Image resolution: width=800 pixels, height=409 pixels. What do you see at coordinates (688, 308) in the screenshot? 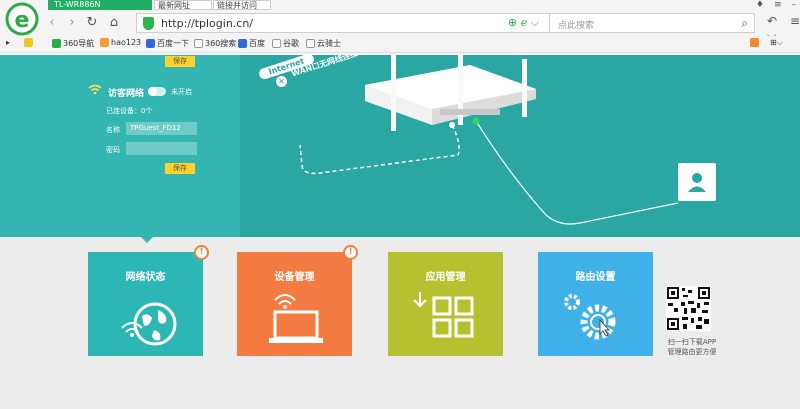
I see `qr-code-icon` at bounding box center [688, 308].